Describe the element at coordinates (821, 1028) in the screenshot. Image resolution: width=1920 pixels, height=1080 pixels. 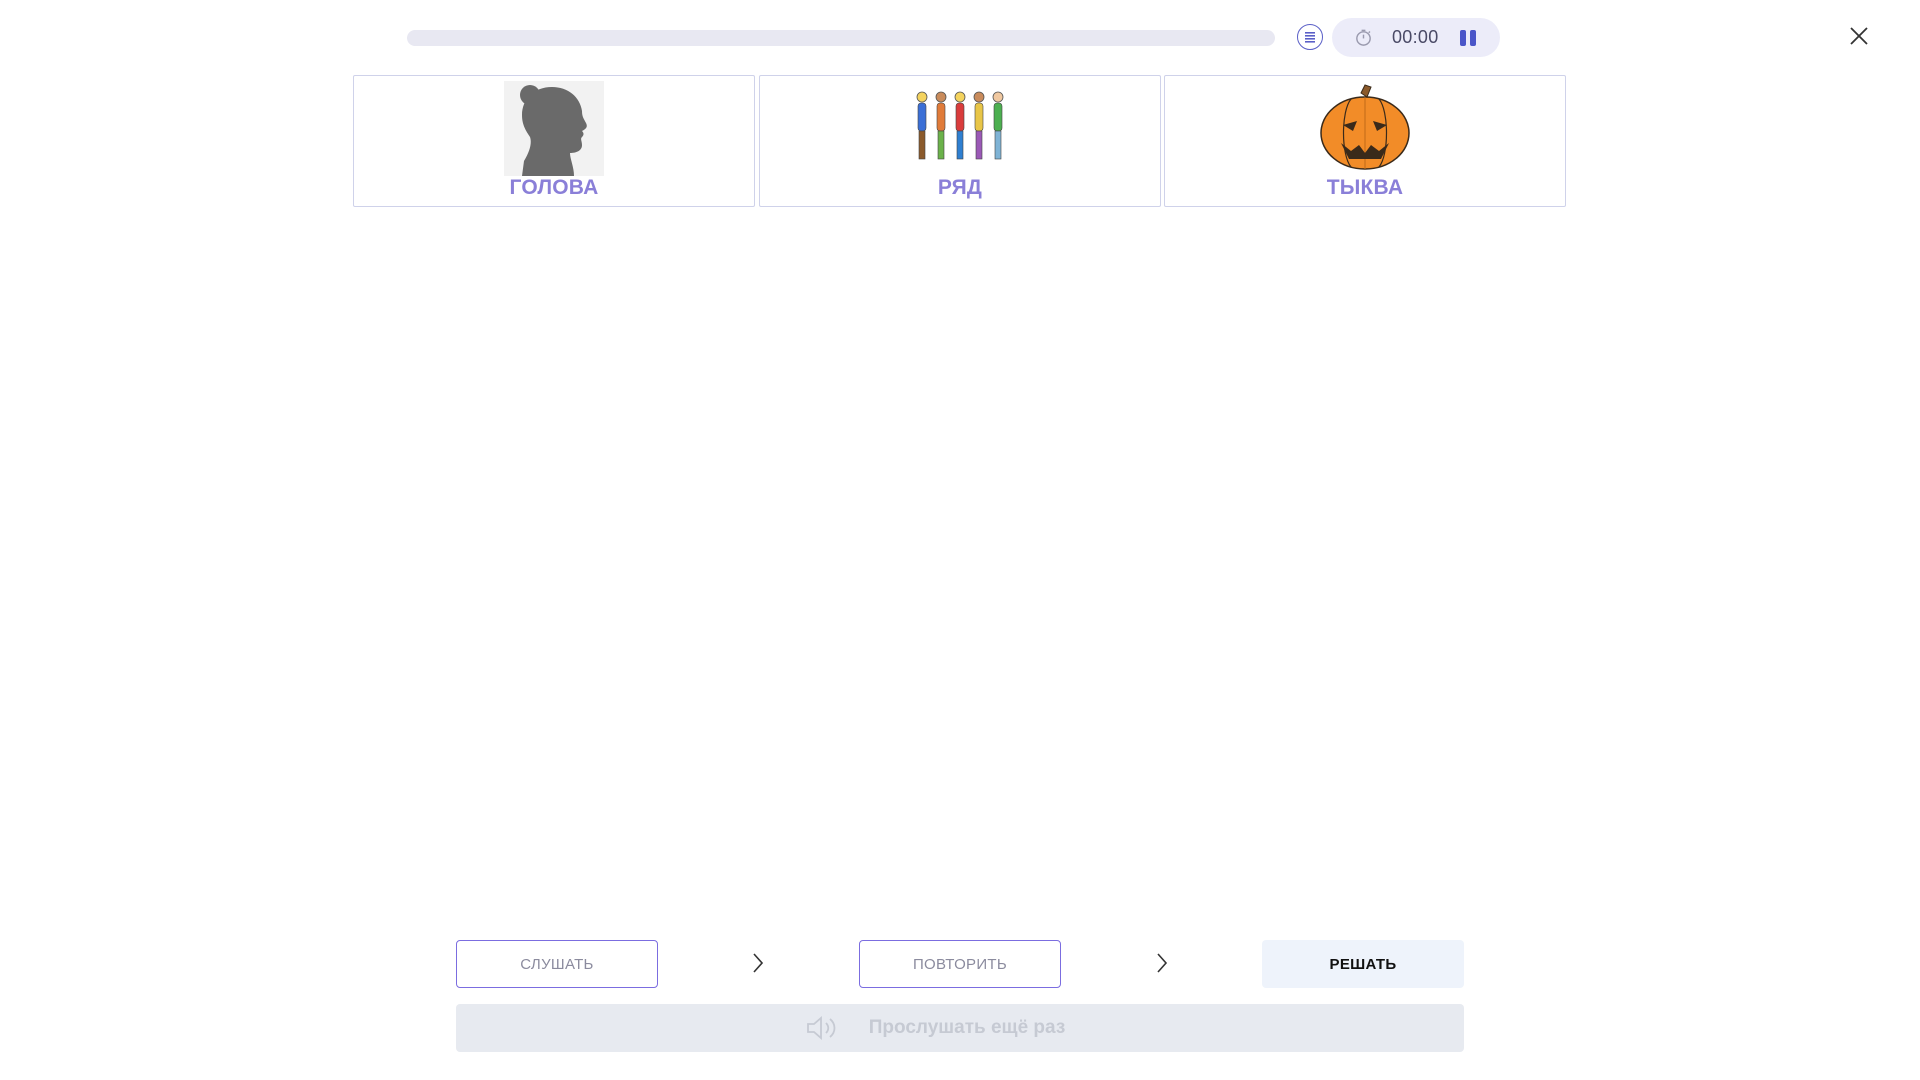
I see `speaker-icon` at that location.